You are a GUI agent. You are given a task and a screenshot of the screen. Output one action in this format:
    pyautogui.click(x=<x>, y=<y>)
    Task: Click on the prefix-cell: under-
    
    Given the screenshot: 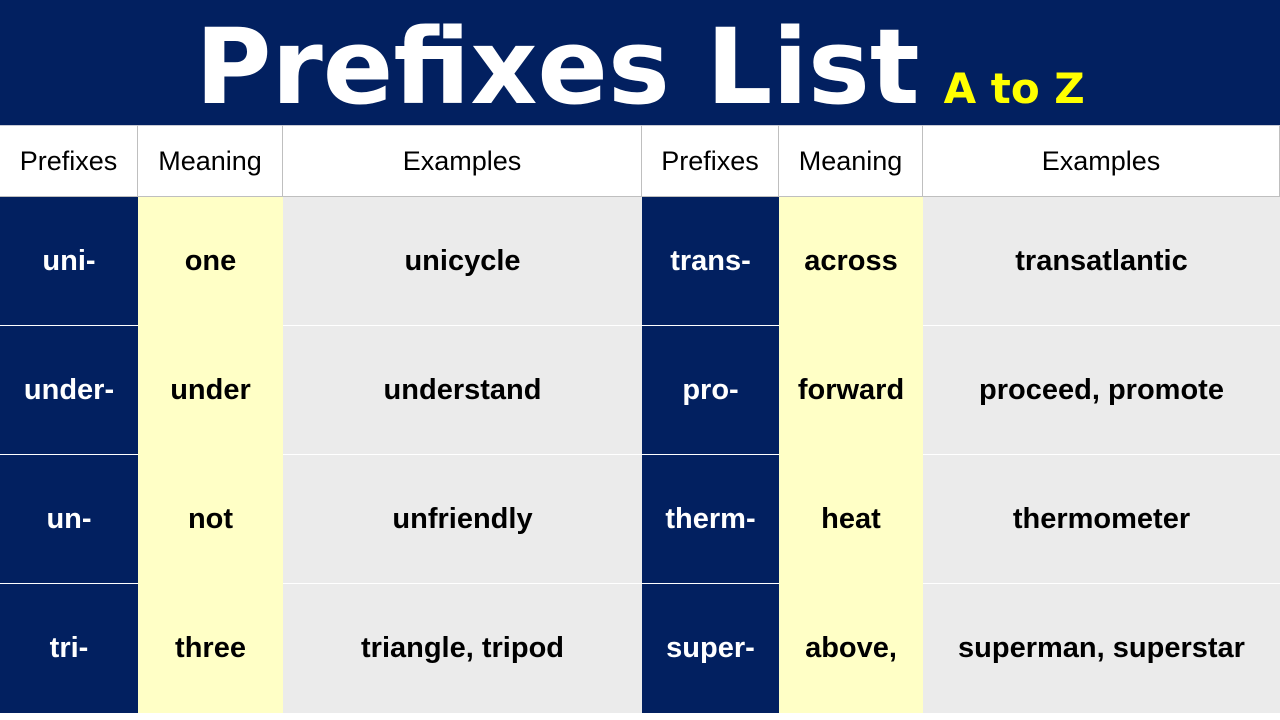 What is the action you would take?
    pyautogui.click(x=69, y=390)
    